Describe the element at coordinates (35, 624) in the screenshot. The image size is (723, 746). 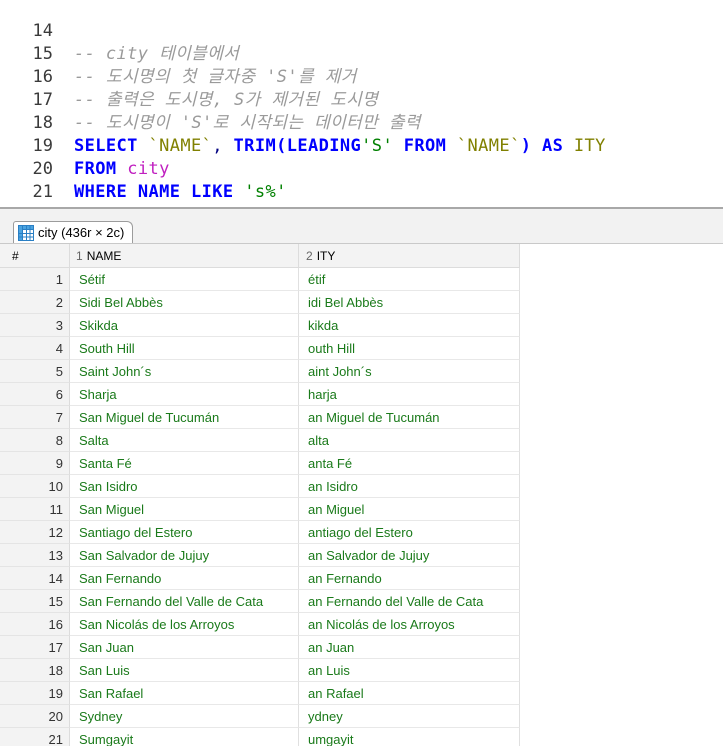
I see `row-number: 16` at that location.